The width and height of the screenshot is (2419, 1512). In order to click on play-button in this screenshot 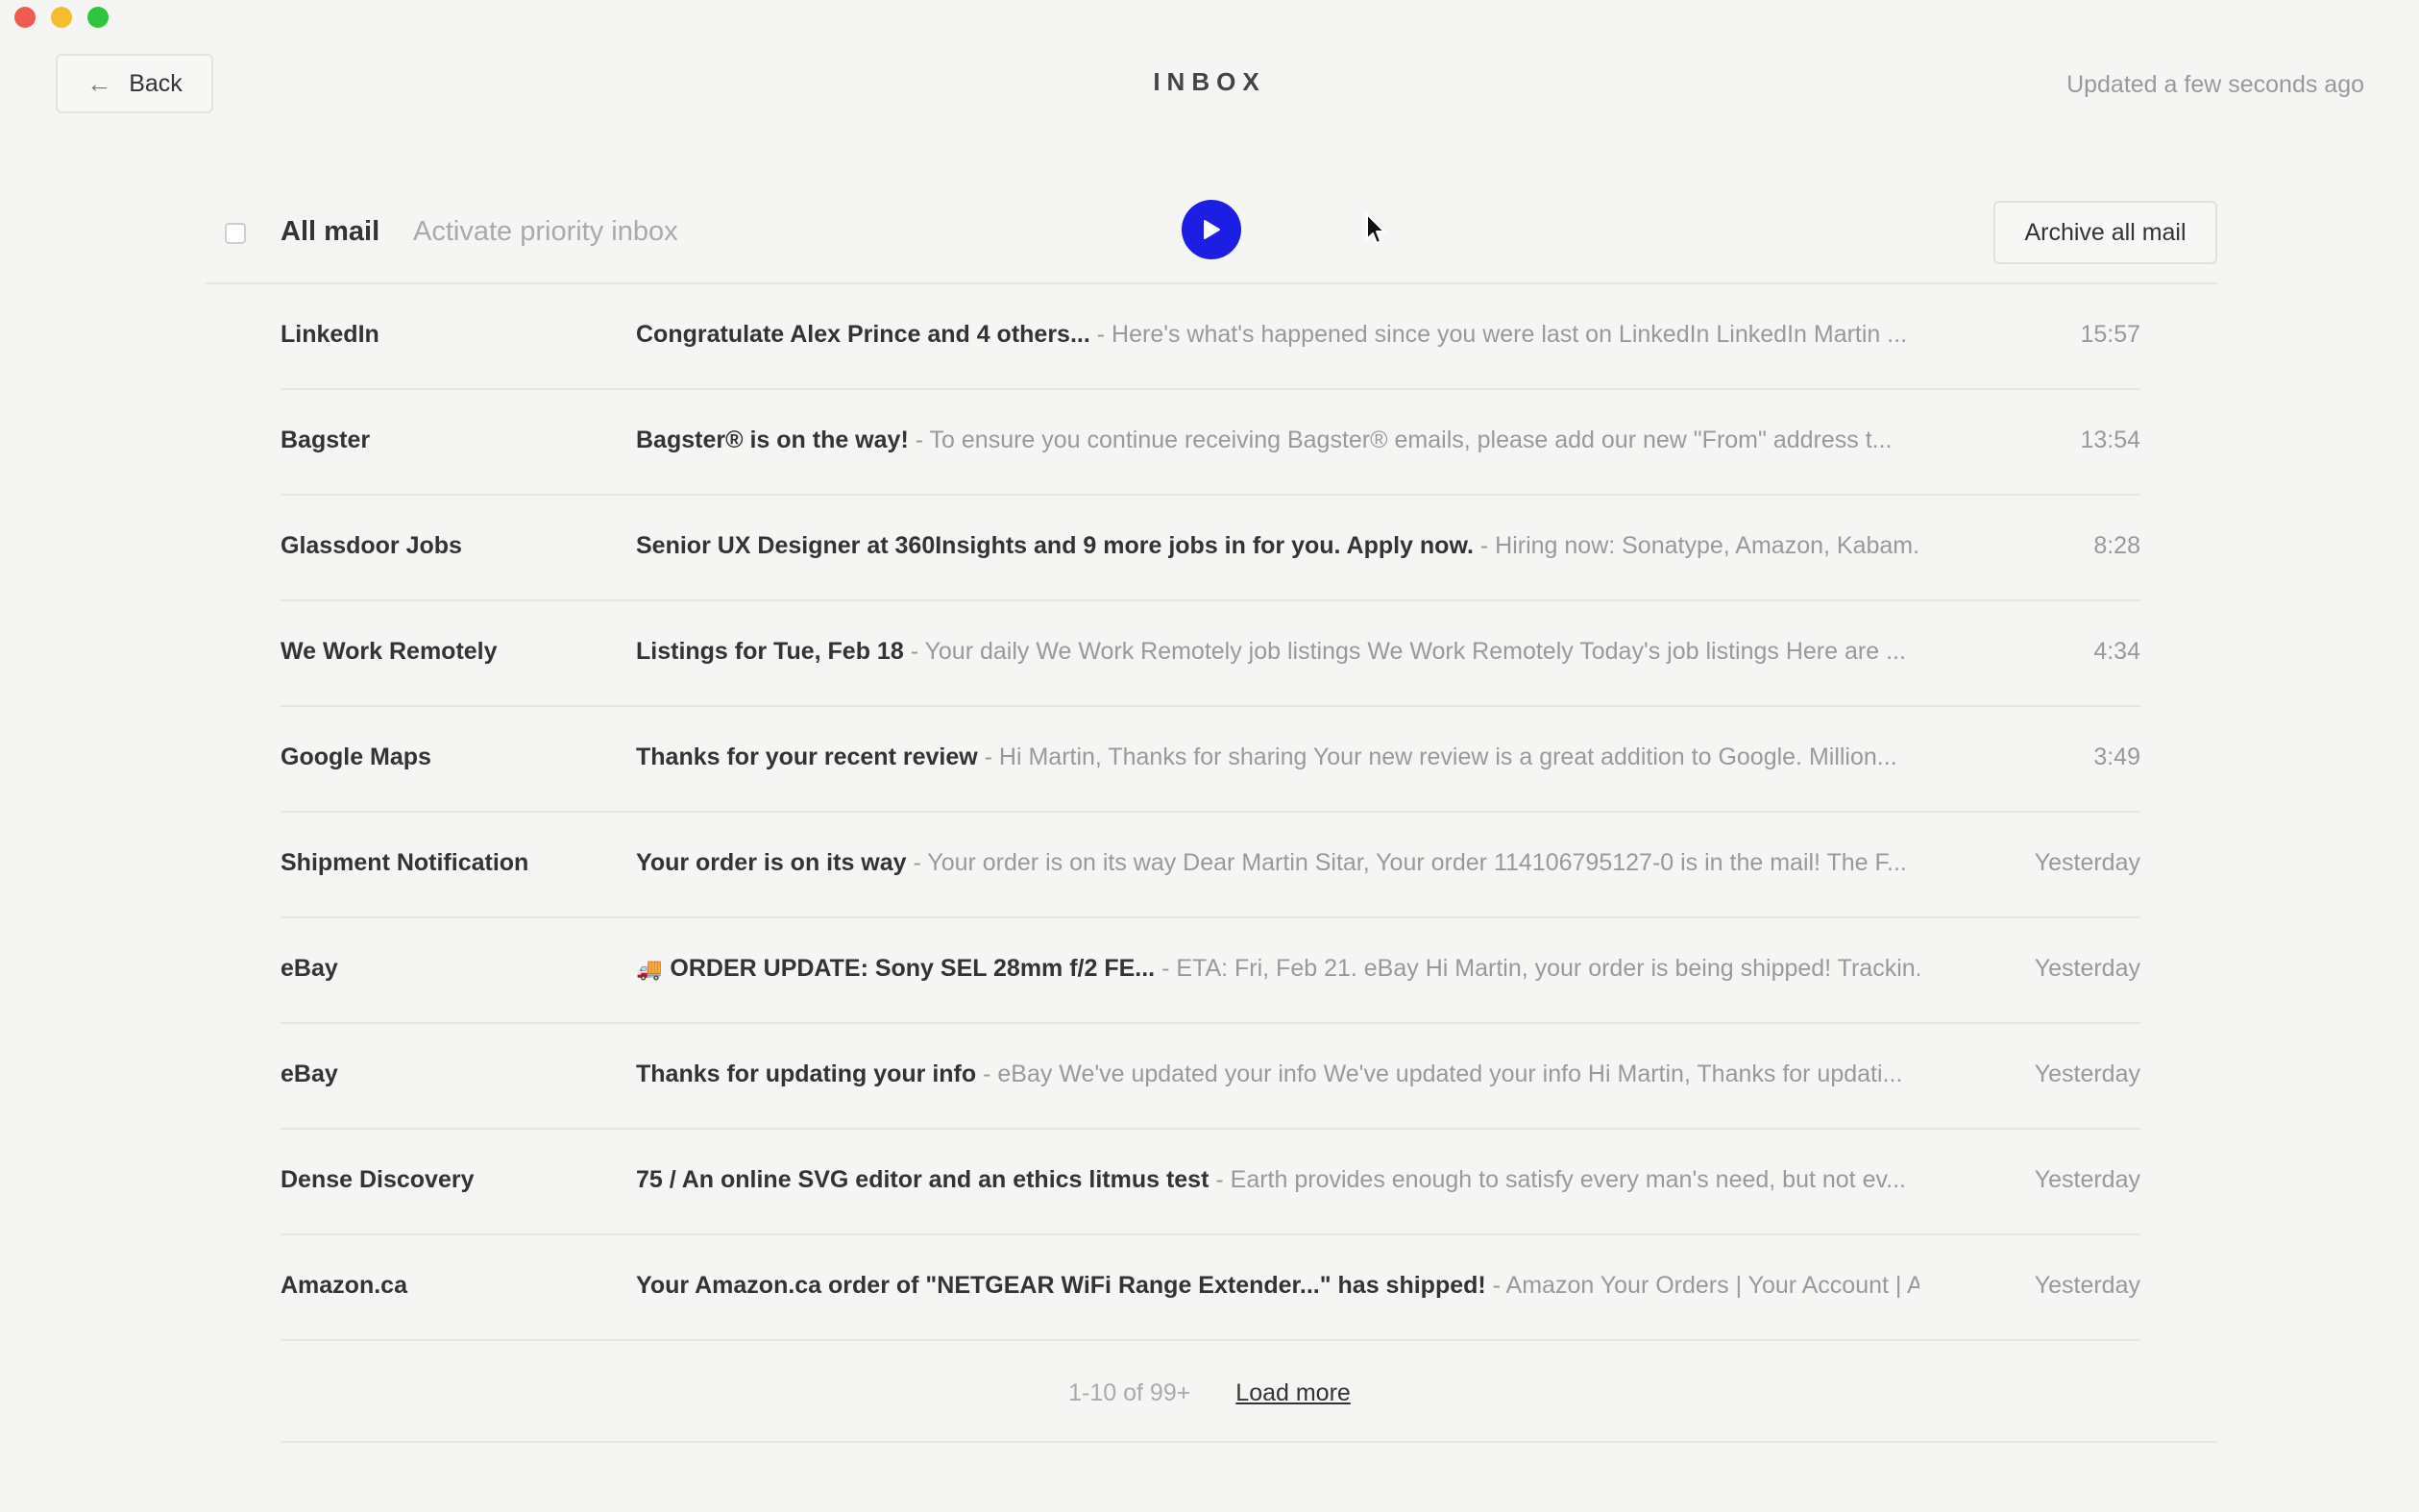, I will do `click(1211, 229)`.